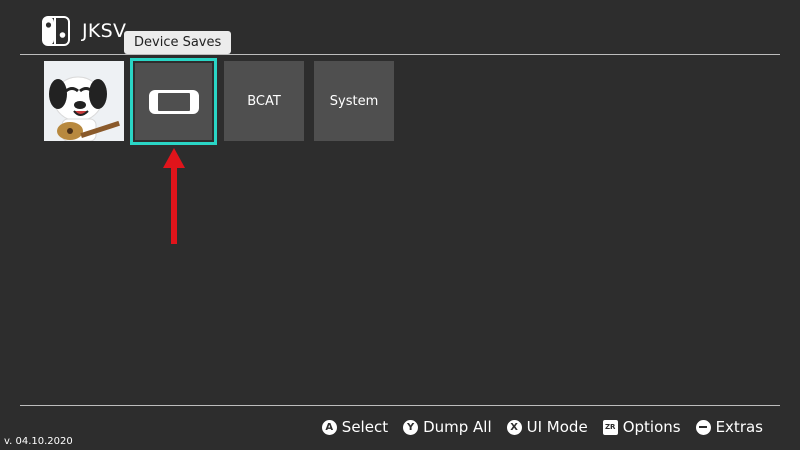 This screenshot has width=800, height=450. I want to click on zr-button-icon: ZR, so click(610, 427).